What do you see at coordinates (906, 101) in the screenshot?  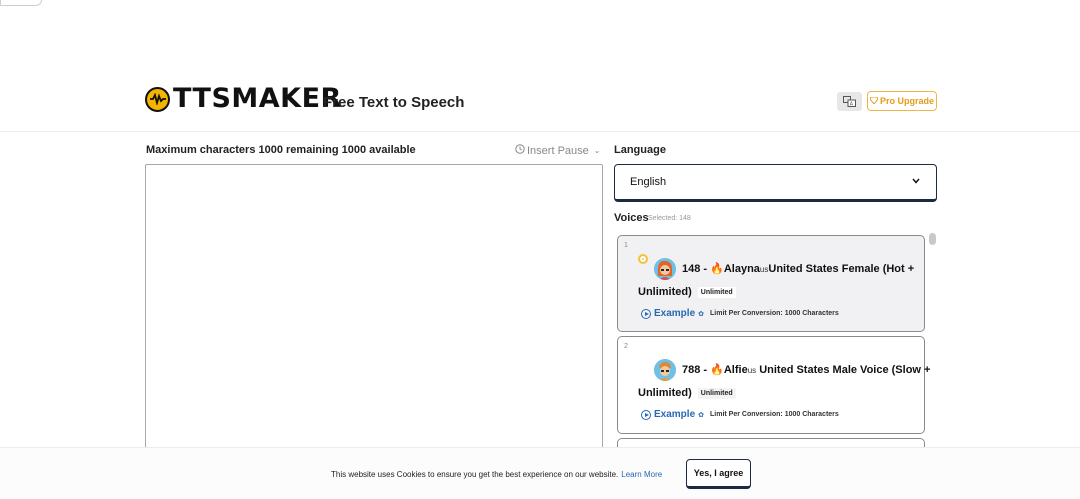 I see `pro-upgrade-label: Pro Upgrade` at bounding box center [906, 101].